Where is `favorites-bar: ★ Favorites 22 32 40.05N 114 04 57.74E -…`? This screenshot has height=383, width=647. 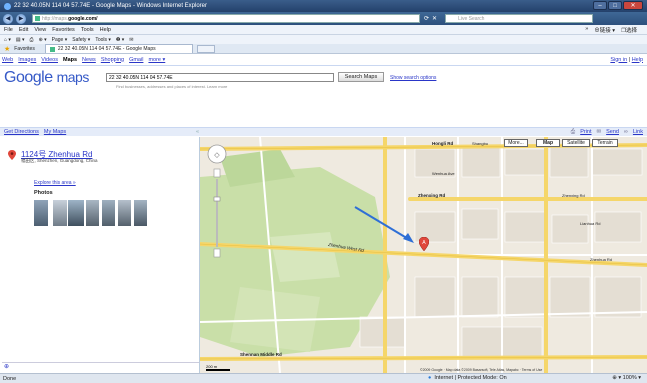 favorites-bar: ★ Favorites 22 32 40.05N 114 04 57.74E -… is located at coordinates (323, 49).